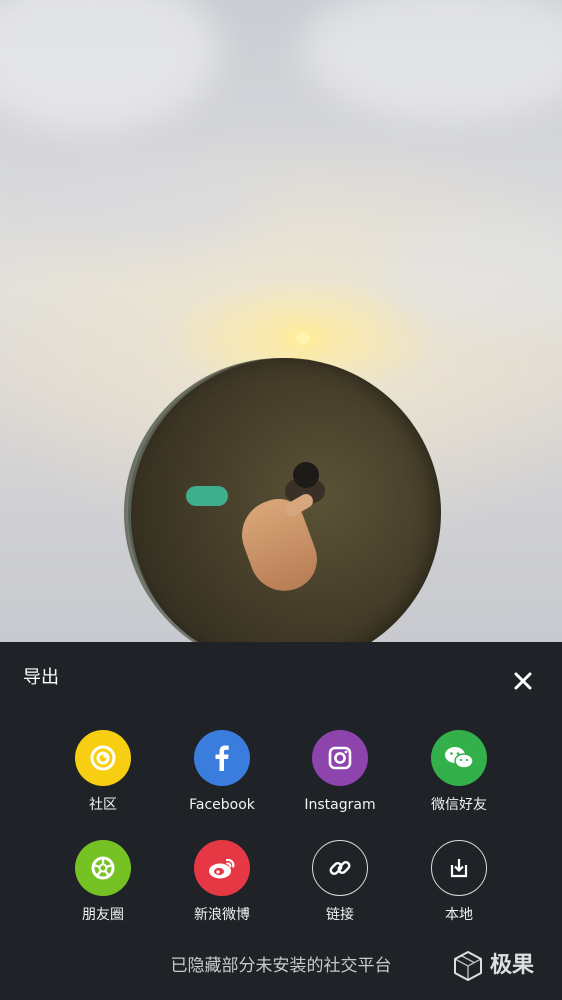  I want to click on share-moments: 朋友圈, so click(103, 882).